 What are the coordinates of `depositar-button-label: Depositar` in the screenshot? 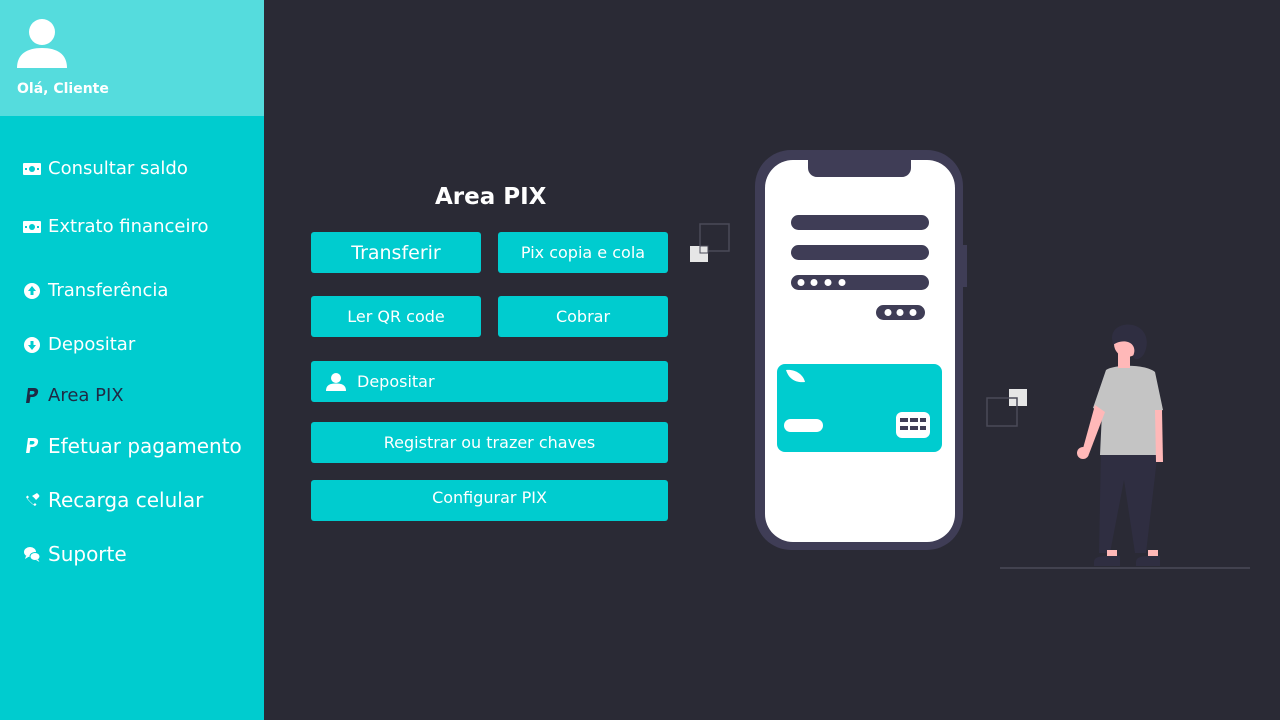 It's located at (396, 381).